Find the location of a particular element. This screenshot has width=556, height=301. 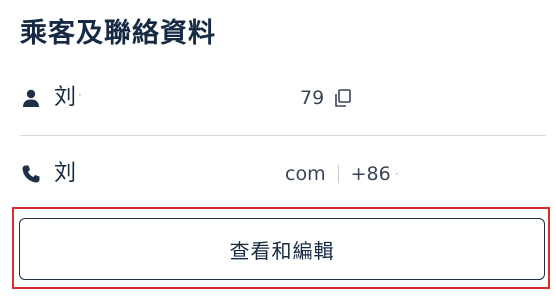

contact-name: 刘 is located at coordinates (65, 173).